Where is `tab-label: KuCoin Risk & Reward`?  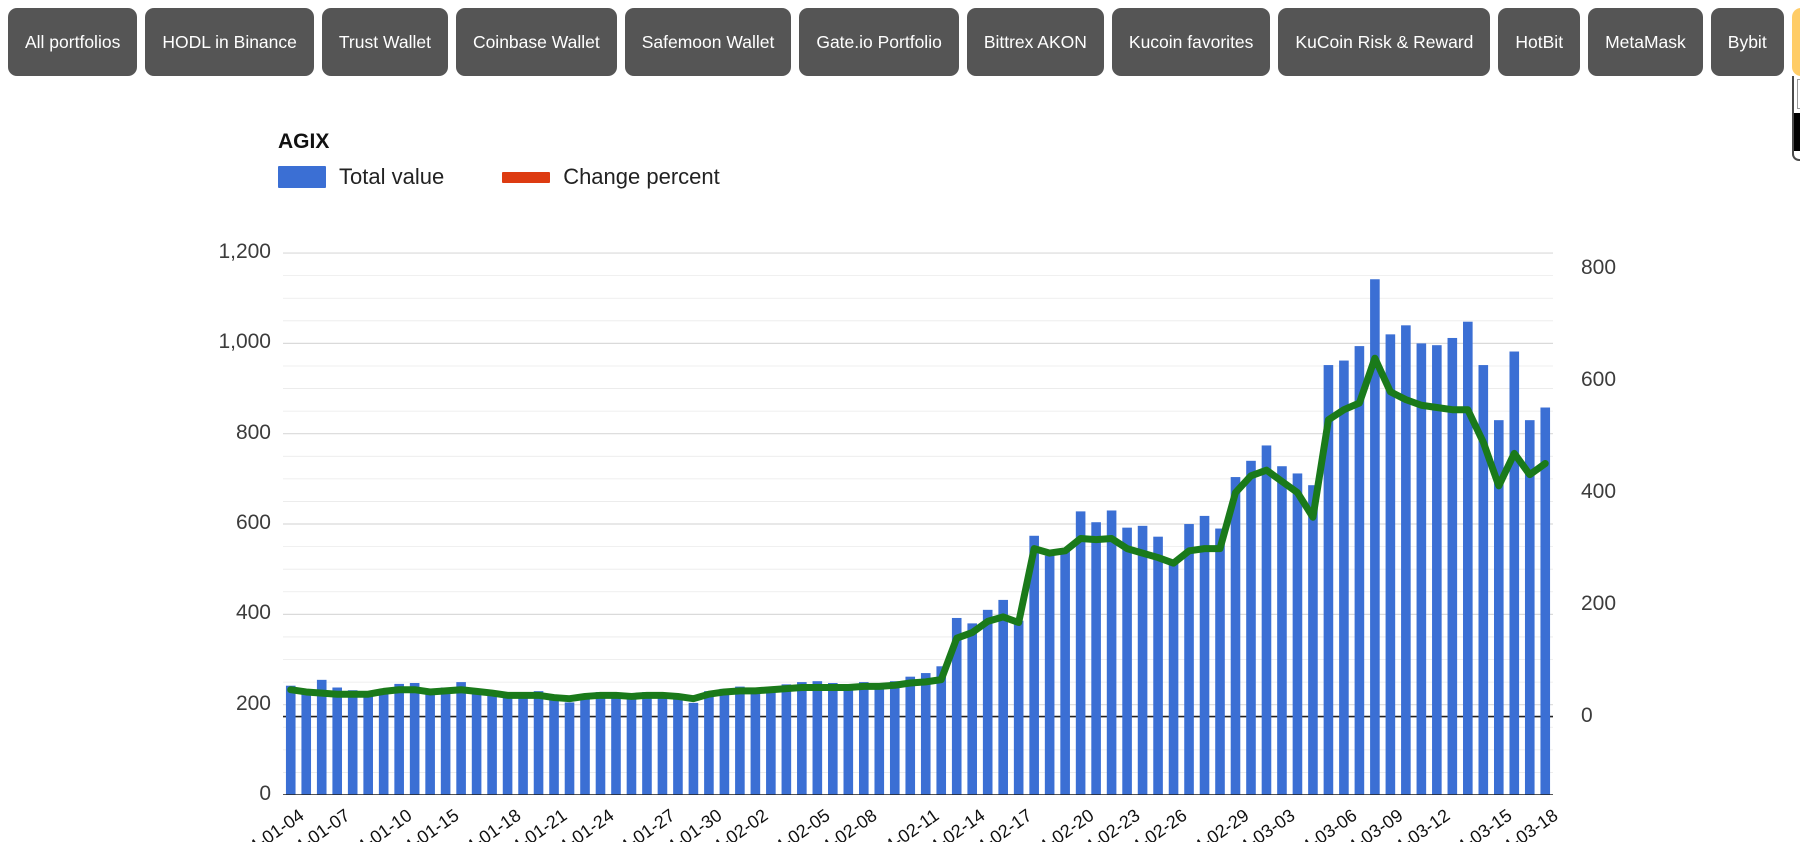
tab-label: KuCoin Risk & Reward is located at coordinates (1384, 41).